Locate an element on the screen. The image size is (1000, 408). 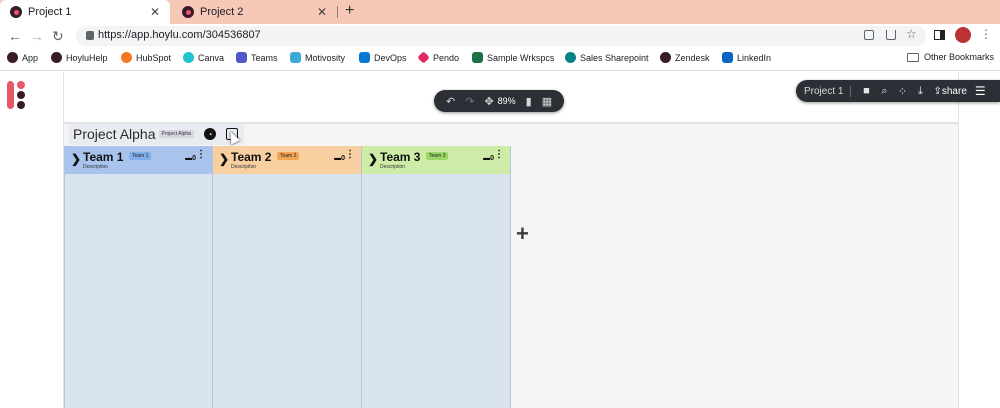
video-icon: ■ is located at coordinates (866, 91).